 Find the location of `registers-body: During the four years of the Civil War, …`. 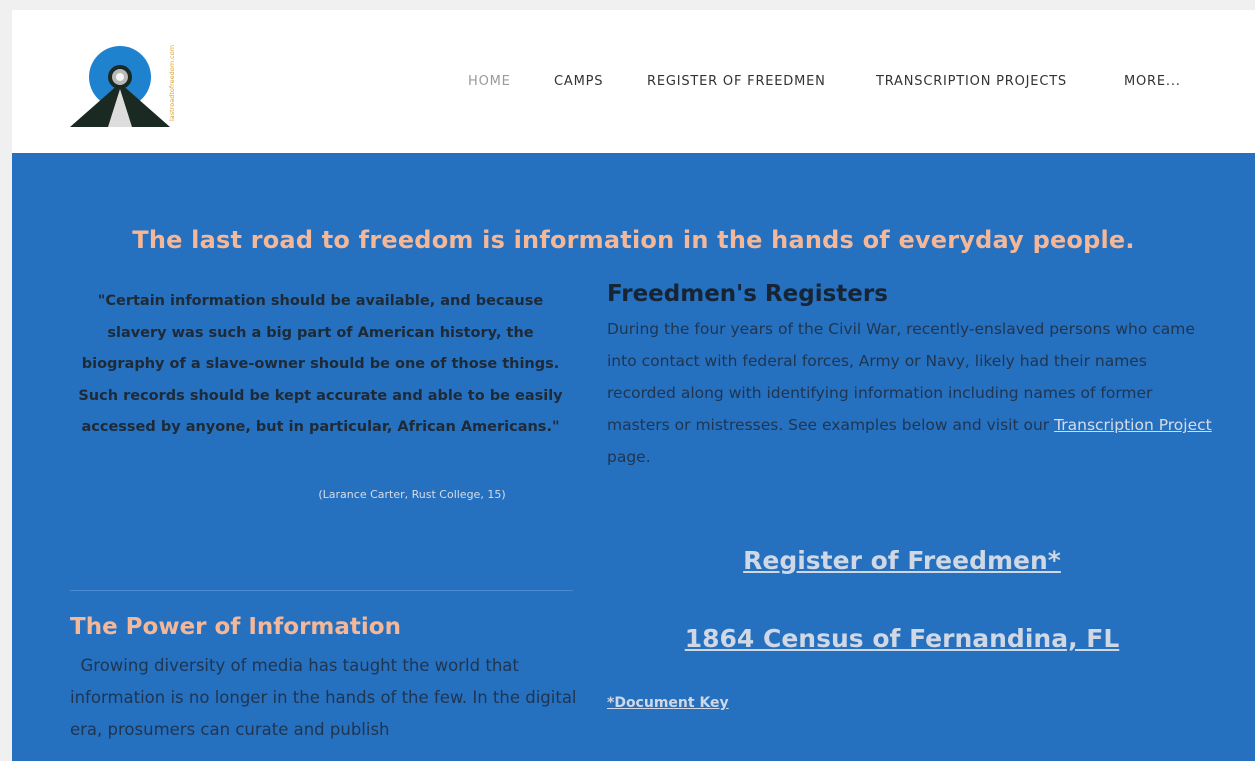

registers-body: During the four years of the Civil War, … is located at coordinates (912, 393).